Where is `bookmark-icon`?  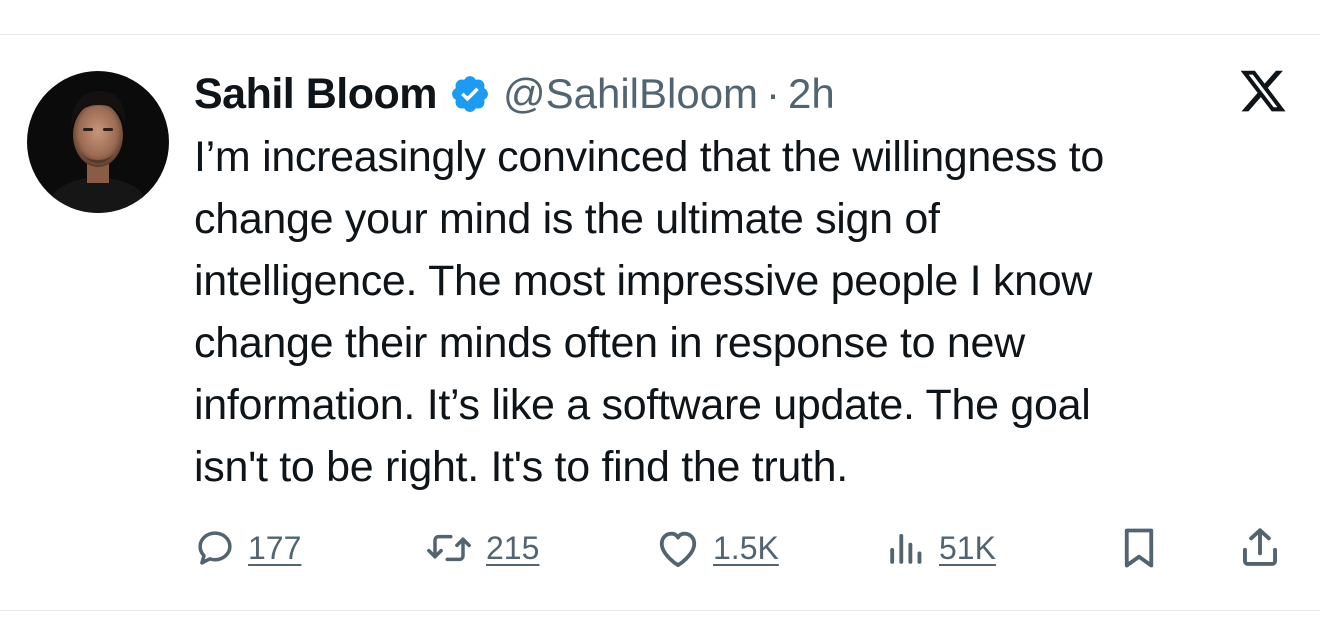 bookmark-icon is located at coordinates (1139, 548).